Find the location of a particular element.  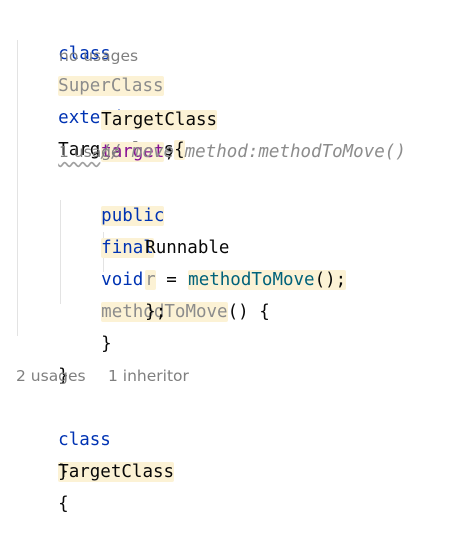

method-call-methodtomove-block: methodToMove(); is located at coordinates (267, 280).